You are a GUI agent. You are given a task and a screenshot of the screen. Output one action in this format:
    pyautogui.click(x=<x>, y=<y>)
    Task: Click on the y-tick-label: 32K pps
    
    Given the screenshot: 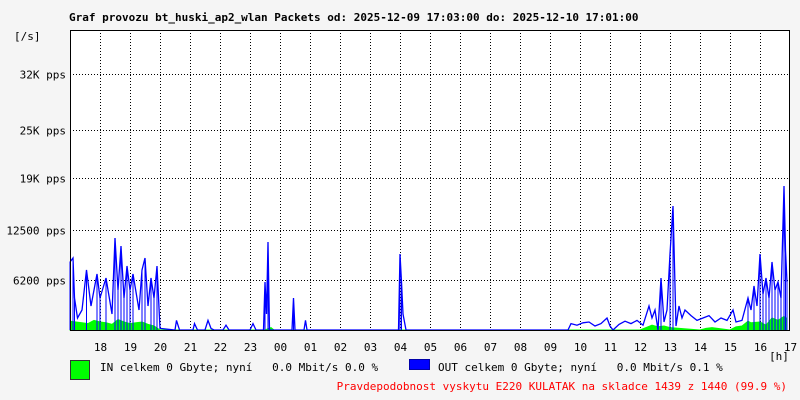 What is the action you would take?
    pyautogui.click(x=43, y=75)
    